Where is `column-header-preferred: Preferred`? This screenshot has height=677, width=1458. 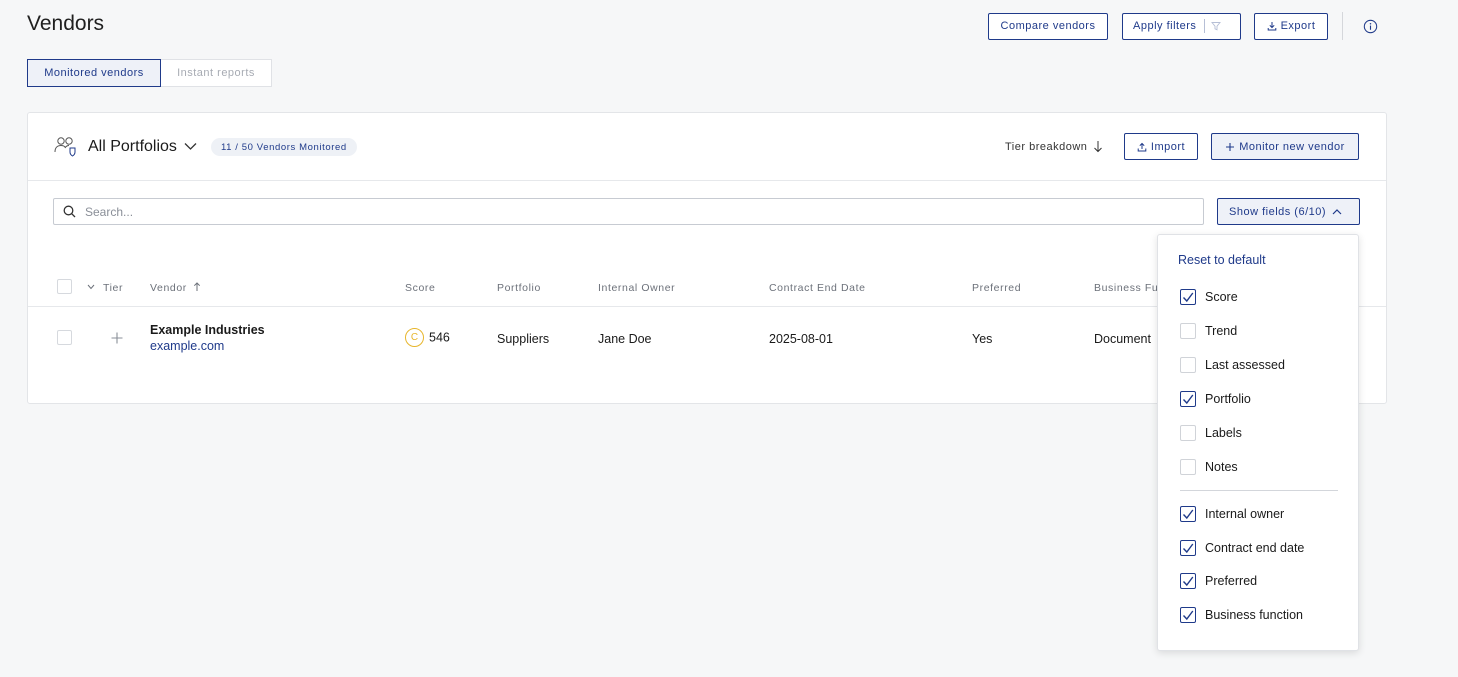
column-header-preferred: Preferred is located at coordinates (996, 288).